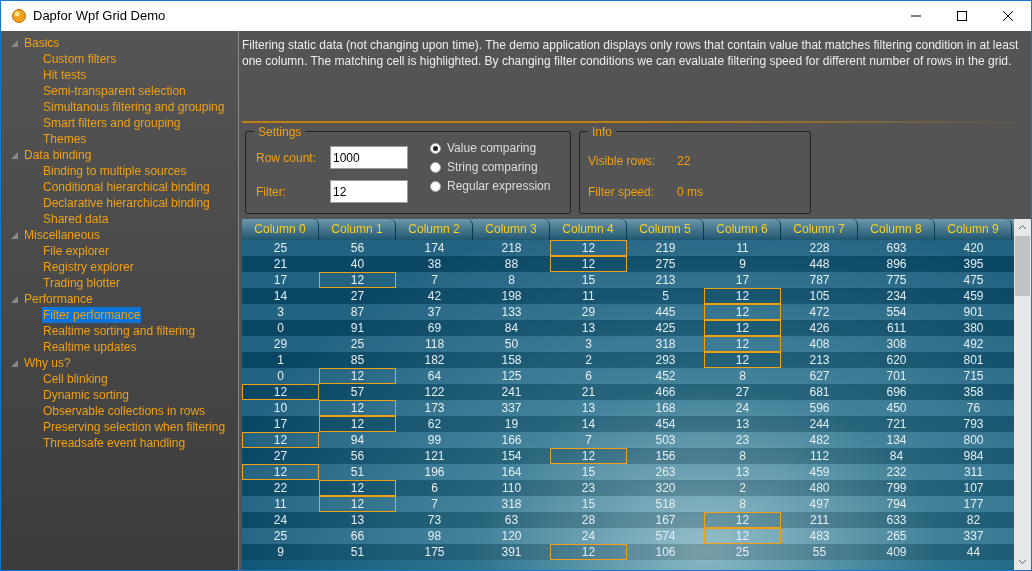  What do you see at coordinates (973, 344) in the screenshot?
I see `table-cell-text: 492` at bounding box center [973, 344].